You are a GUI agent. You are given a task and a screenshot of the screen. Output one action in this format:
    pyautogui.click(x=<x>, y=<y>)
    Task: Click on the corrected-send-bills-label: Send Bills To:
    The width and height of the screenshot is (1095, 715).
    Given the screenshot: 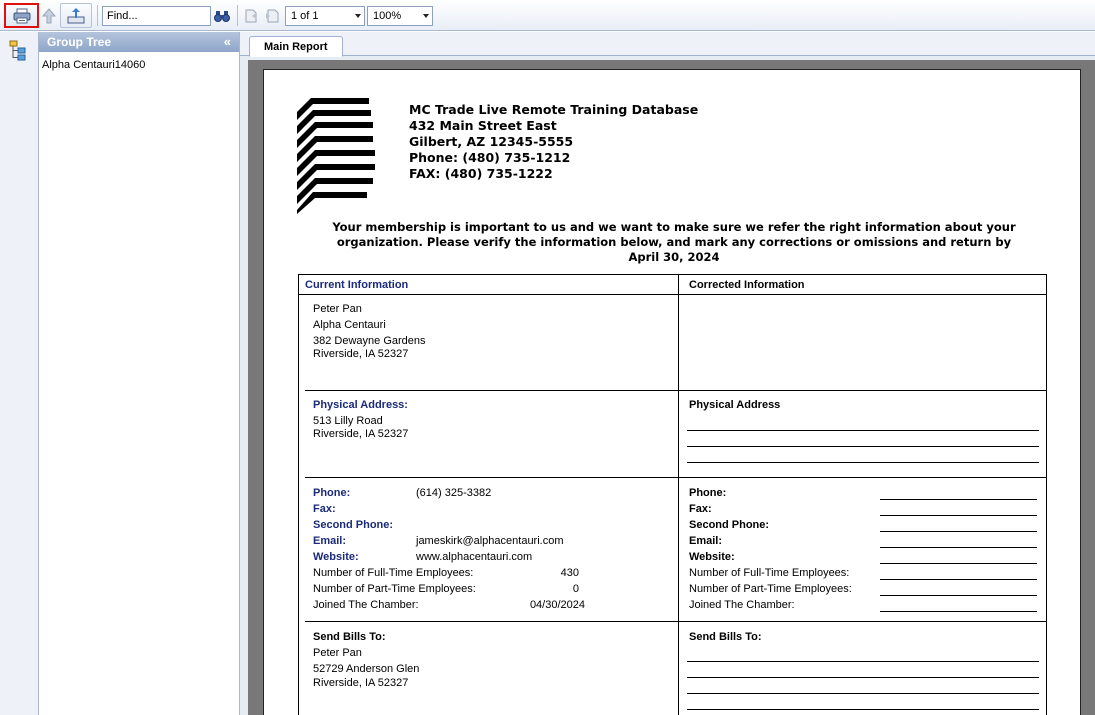 What is the action you would take?
    pyautogui.click(x=725, y=637)
    